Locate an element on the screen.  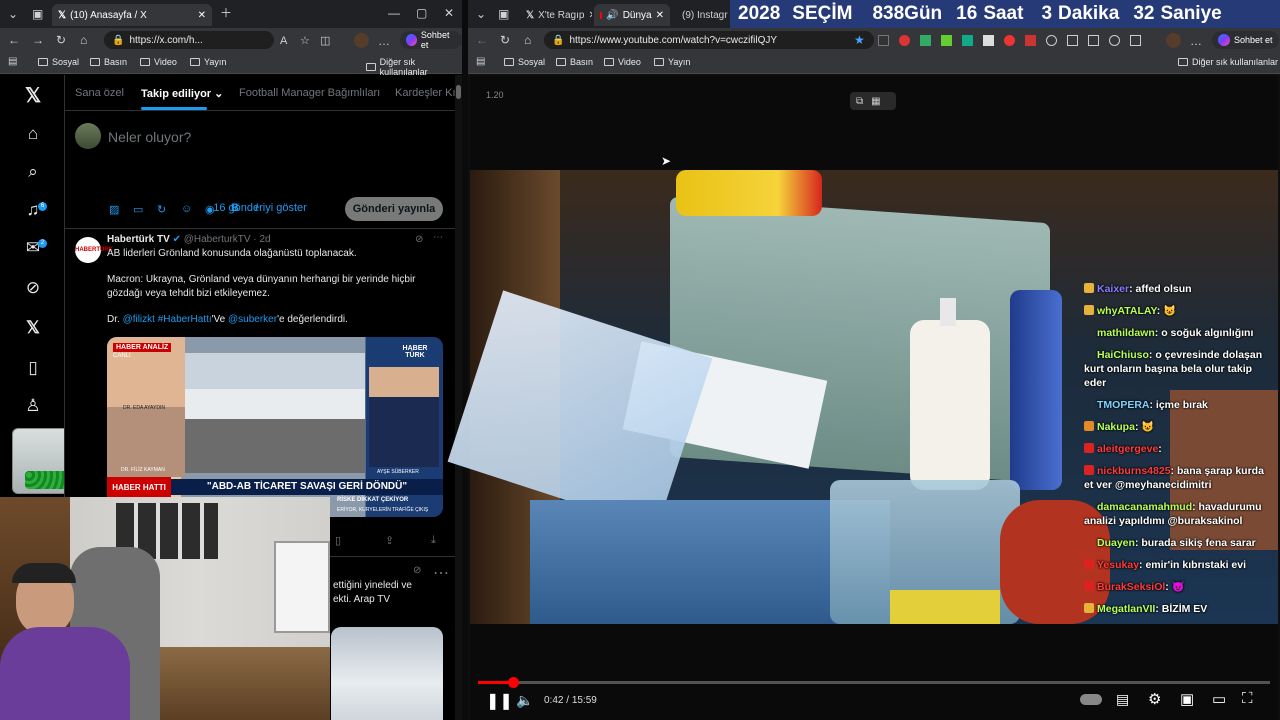
maximize-icon: ▢ is located at coordinates (421, 13).